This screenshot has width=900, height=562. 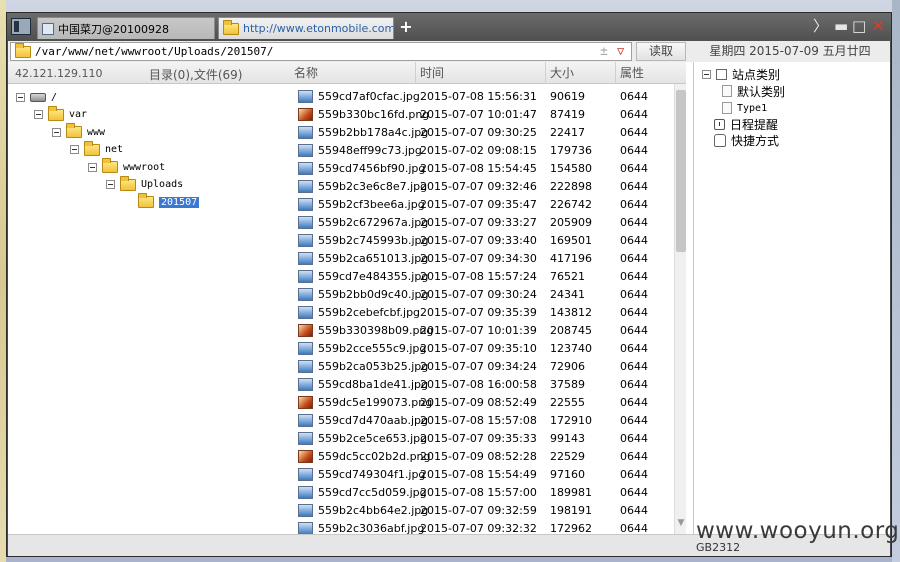 I want to click on category-item: 默认类别, so click(x=753, y=91).